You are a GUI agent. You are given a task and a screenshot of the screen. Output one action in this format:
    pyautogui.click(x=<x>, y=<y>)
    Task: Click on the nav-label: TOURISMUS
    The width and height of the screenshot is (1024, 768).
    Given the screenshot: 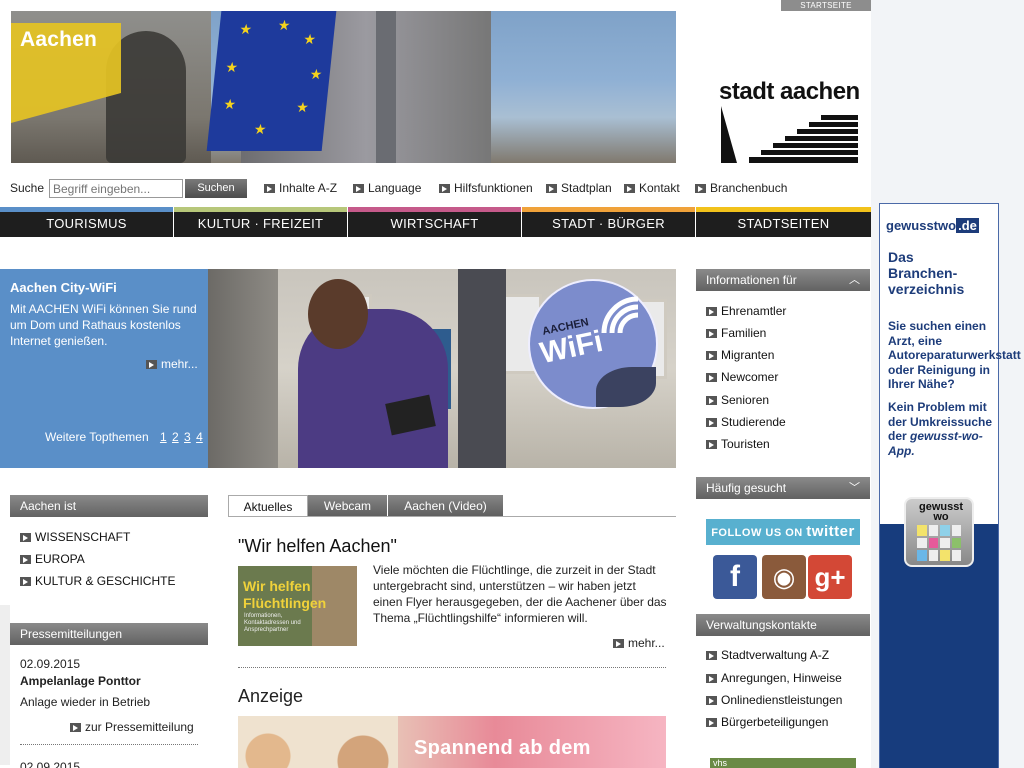 What is the action you would take?
    pyautogui.click(x=86, y=223)
    